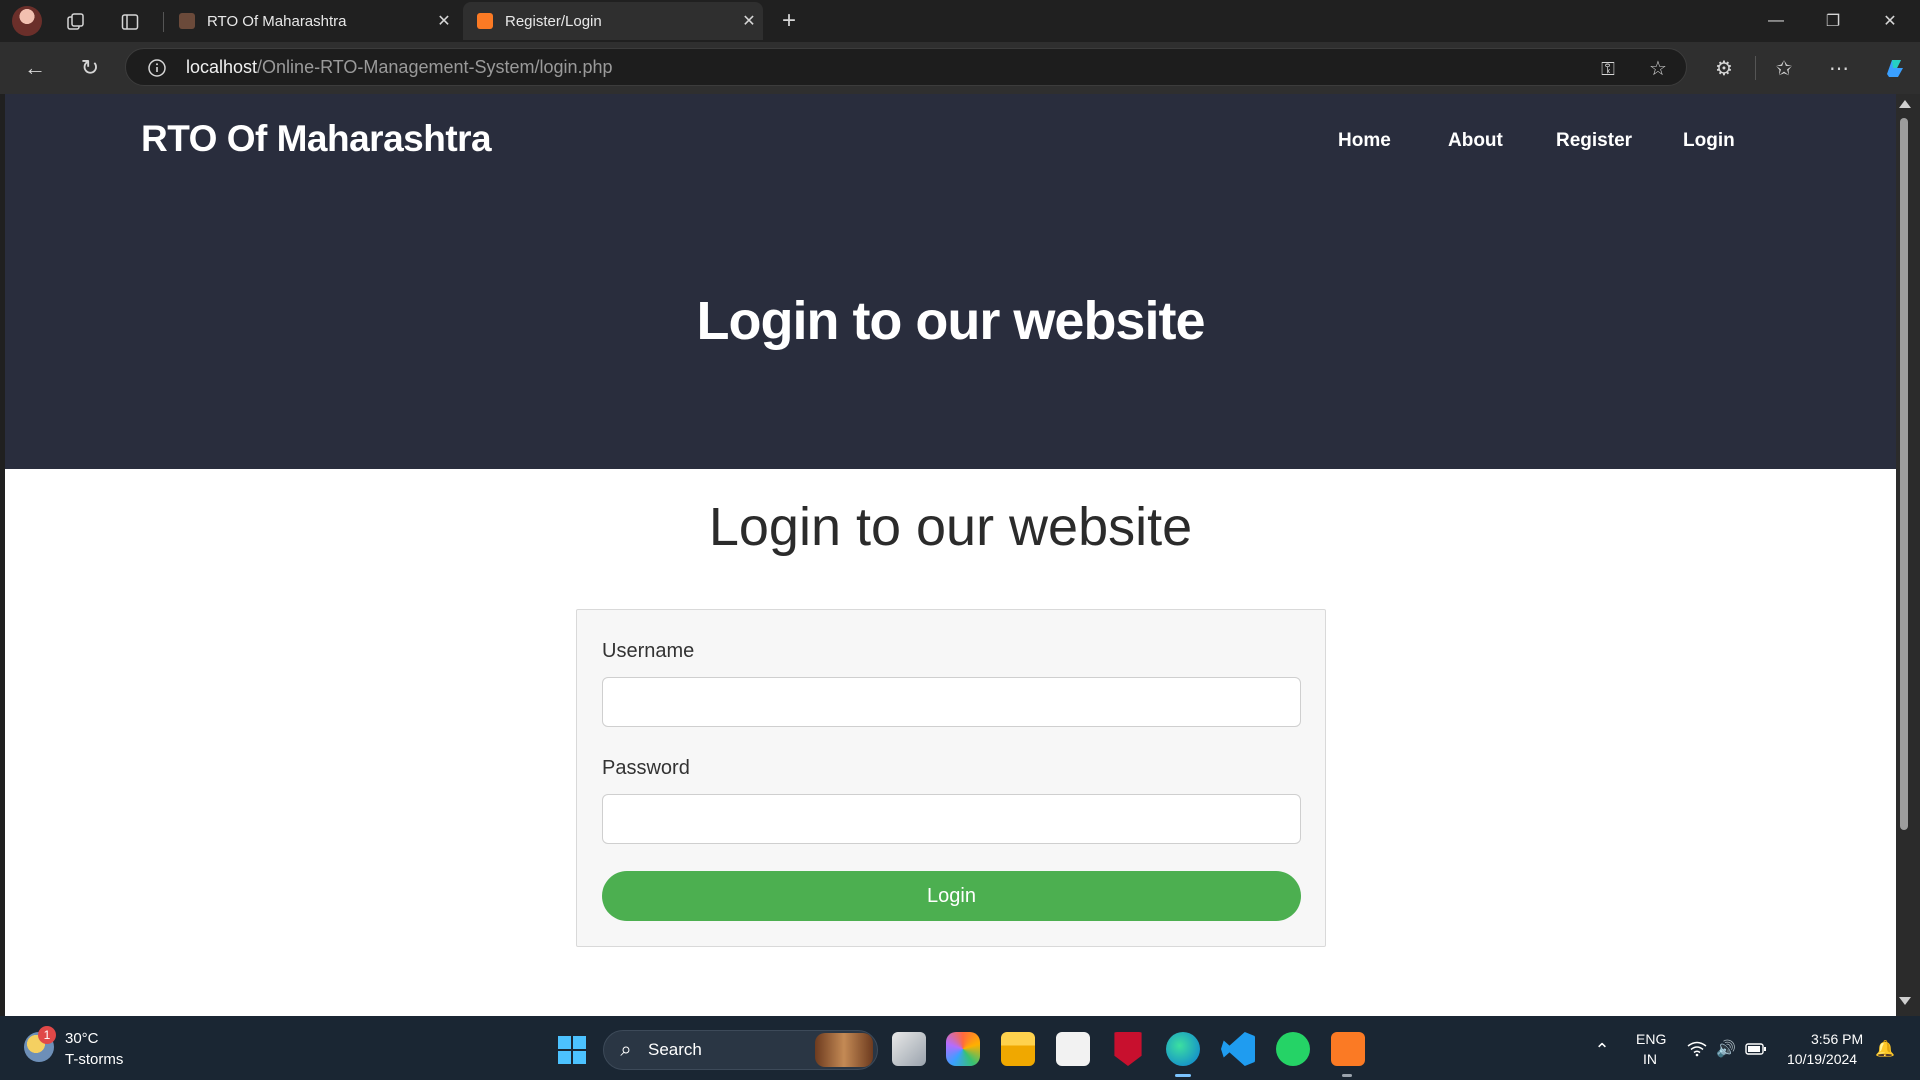 This screenshot has height=1080, width=1920. I want to click on favorites-icon: ✩, so click(1784, 68).